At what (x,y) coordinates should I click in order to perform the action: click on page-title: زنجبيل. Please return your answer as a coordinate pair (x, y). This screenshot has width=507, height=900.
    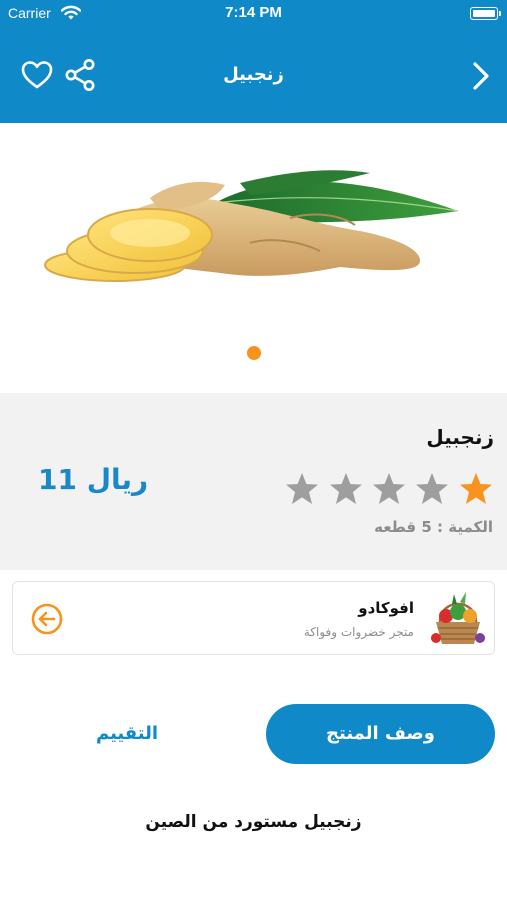
    Looking at the image, I should click on (253, 74).